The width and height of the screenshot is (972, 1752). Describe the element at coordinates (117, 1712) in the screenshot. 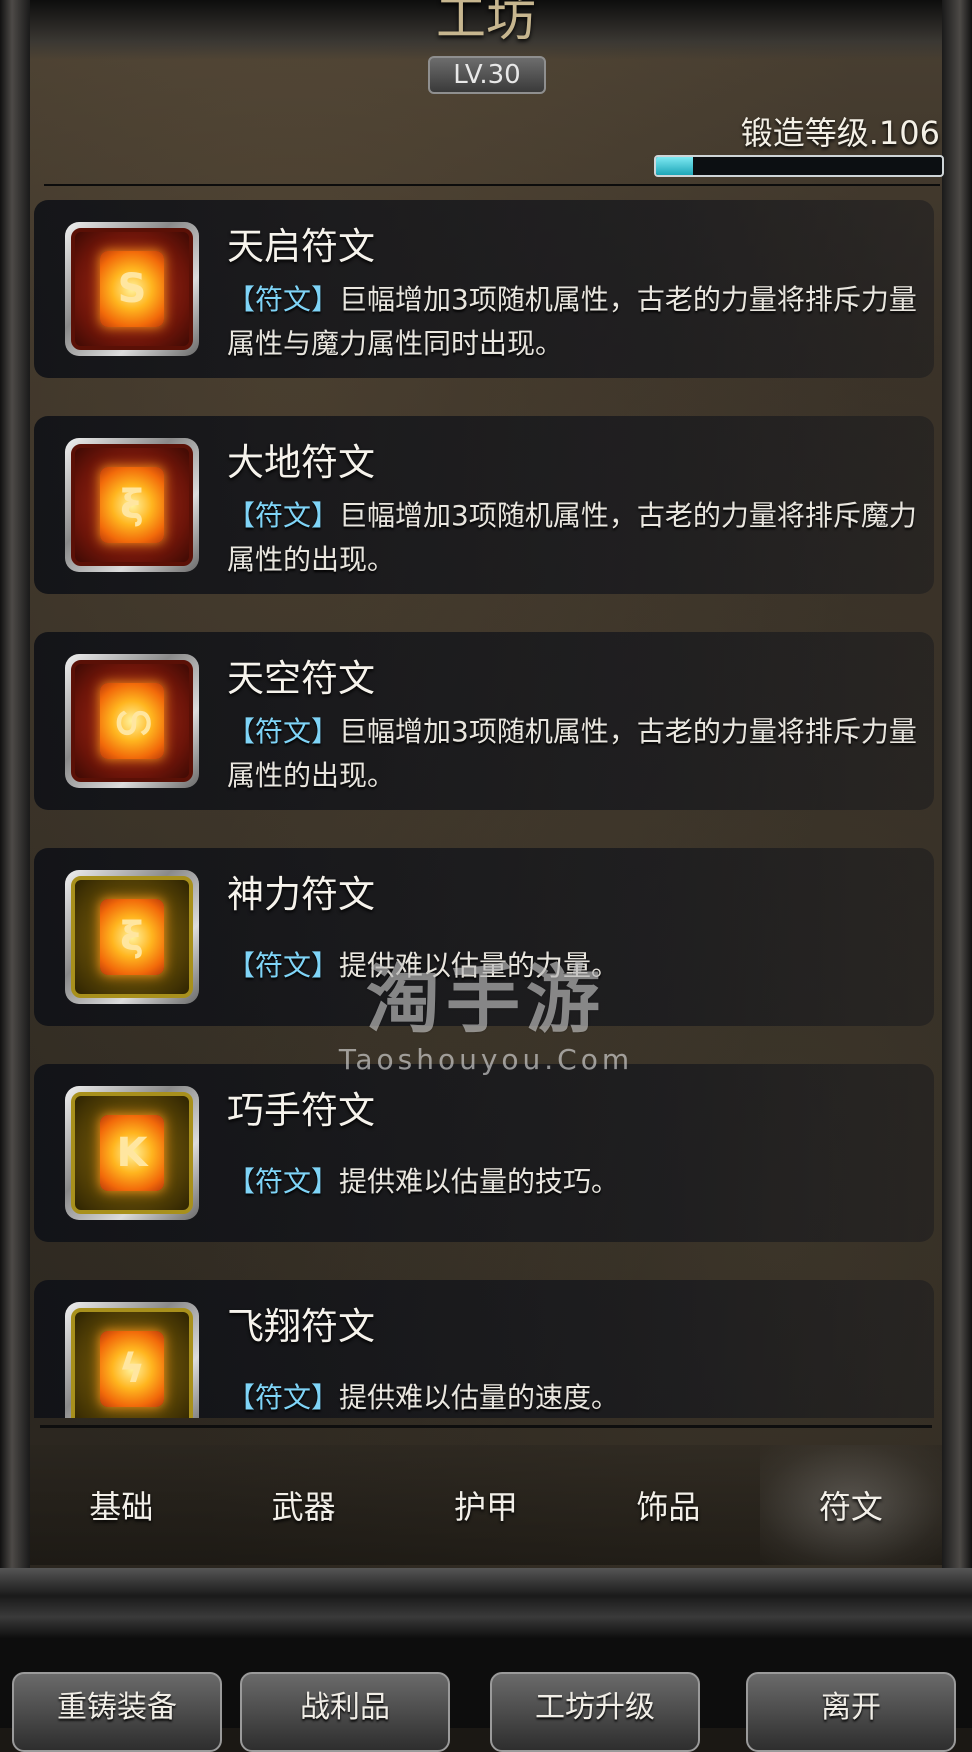

I see `recast-equipment-button: 重铸装备` at that location.